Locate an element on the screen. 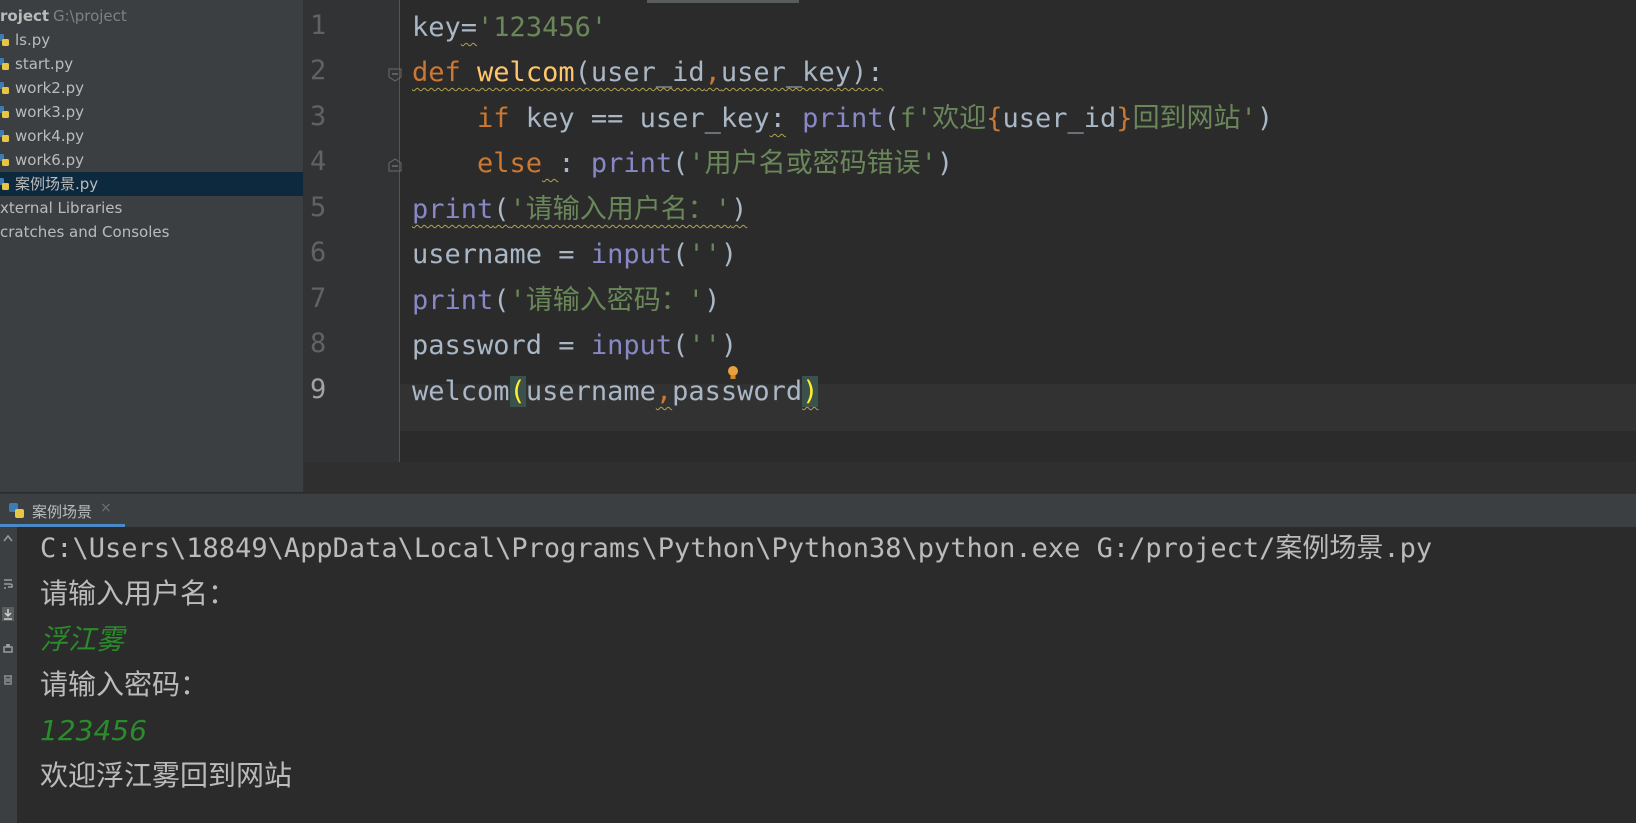 Image resolution: width=1636 pixels, height=823 pixels. token-string: f'欢迎 is located at coordinates (943, 118).